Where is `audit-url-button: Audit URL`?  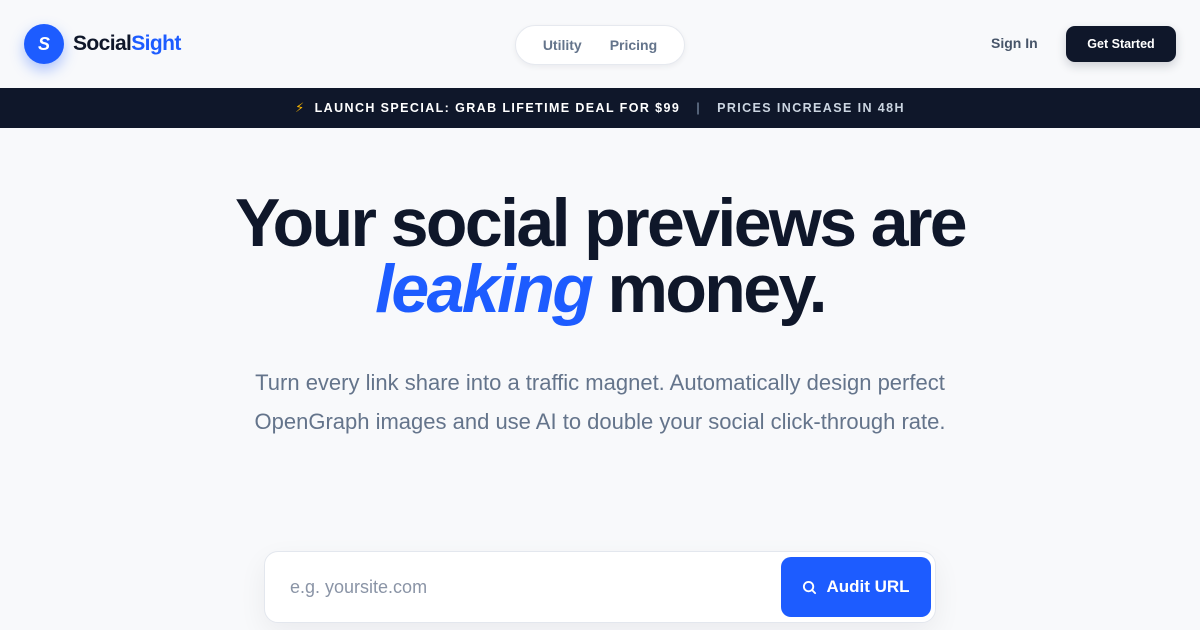
audit-url-button: Audit URL is located at coordinates (856, 587).